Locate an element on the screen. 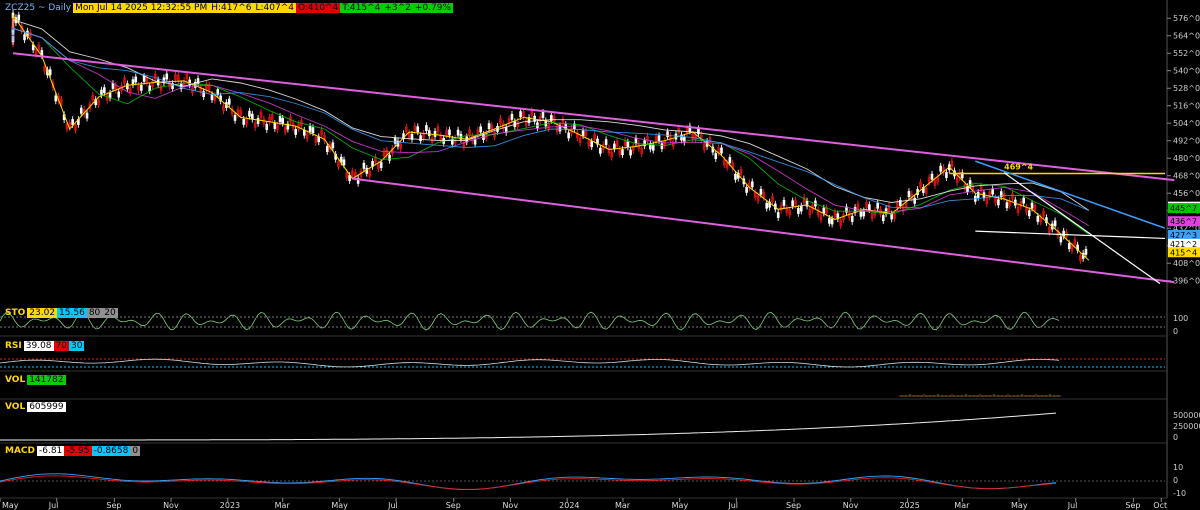  macd-label: MACD is located at coordinates (20, 451).